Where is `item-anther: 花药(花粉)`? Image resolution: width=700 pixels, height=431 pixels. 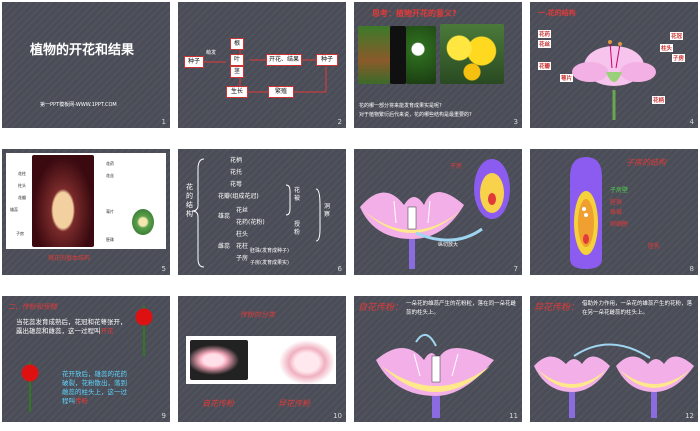 item-anther: 花药(花粉) is located at coordinates (250, 222).